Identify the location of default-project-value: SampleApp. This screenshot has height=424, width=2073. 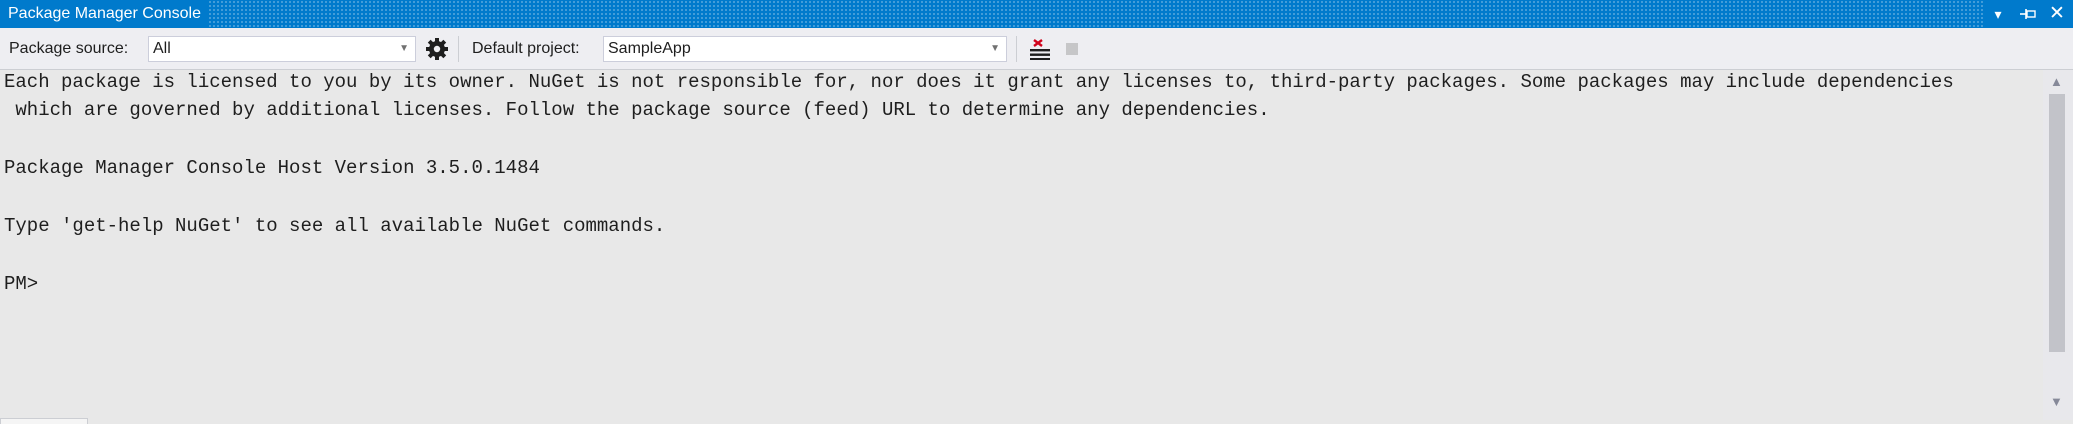
(649, 48).